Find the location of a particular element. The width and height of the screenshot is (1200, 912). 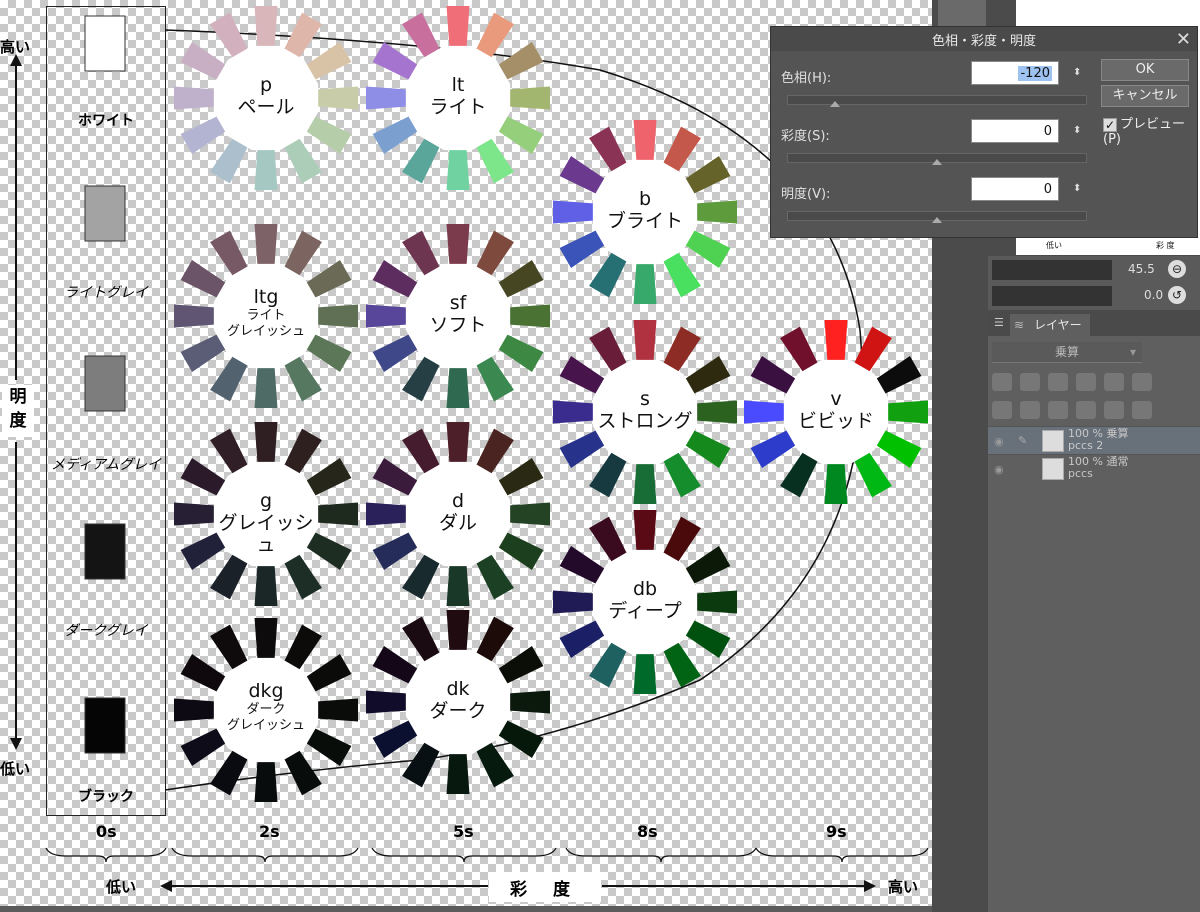

saturation-spin-icon: ⬍ is located at coordinates (1077, 130).